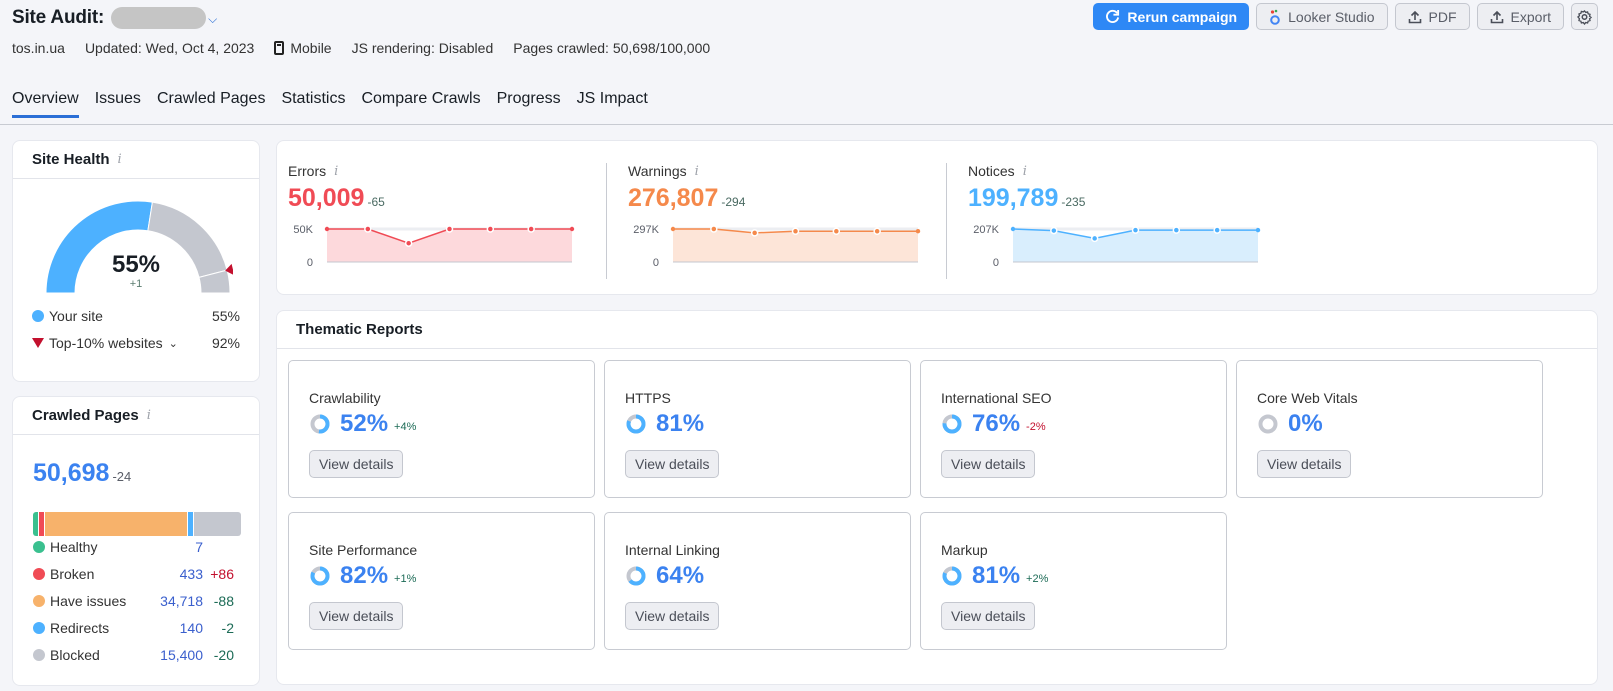 This screenshot has width=1613, height=691. What do you see at coordinates (1432, 16) in the screenshot?
I see `pdf-button: PDF` at bounding box center [1432, 16].